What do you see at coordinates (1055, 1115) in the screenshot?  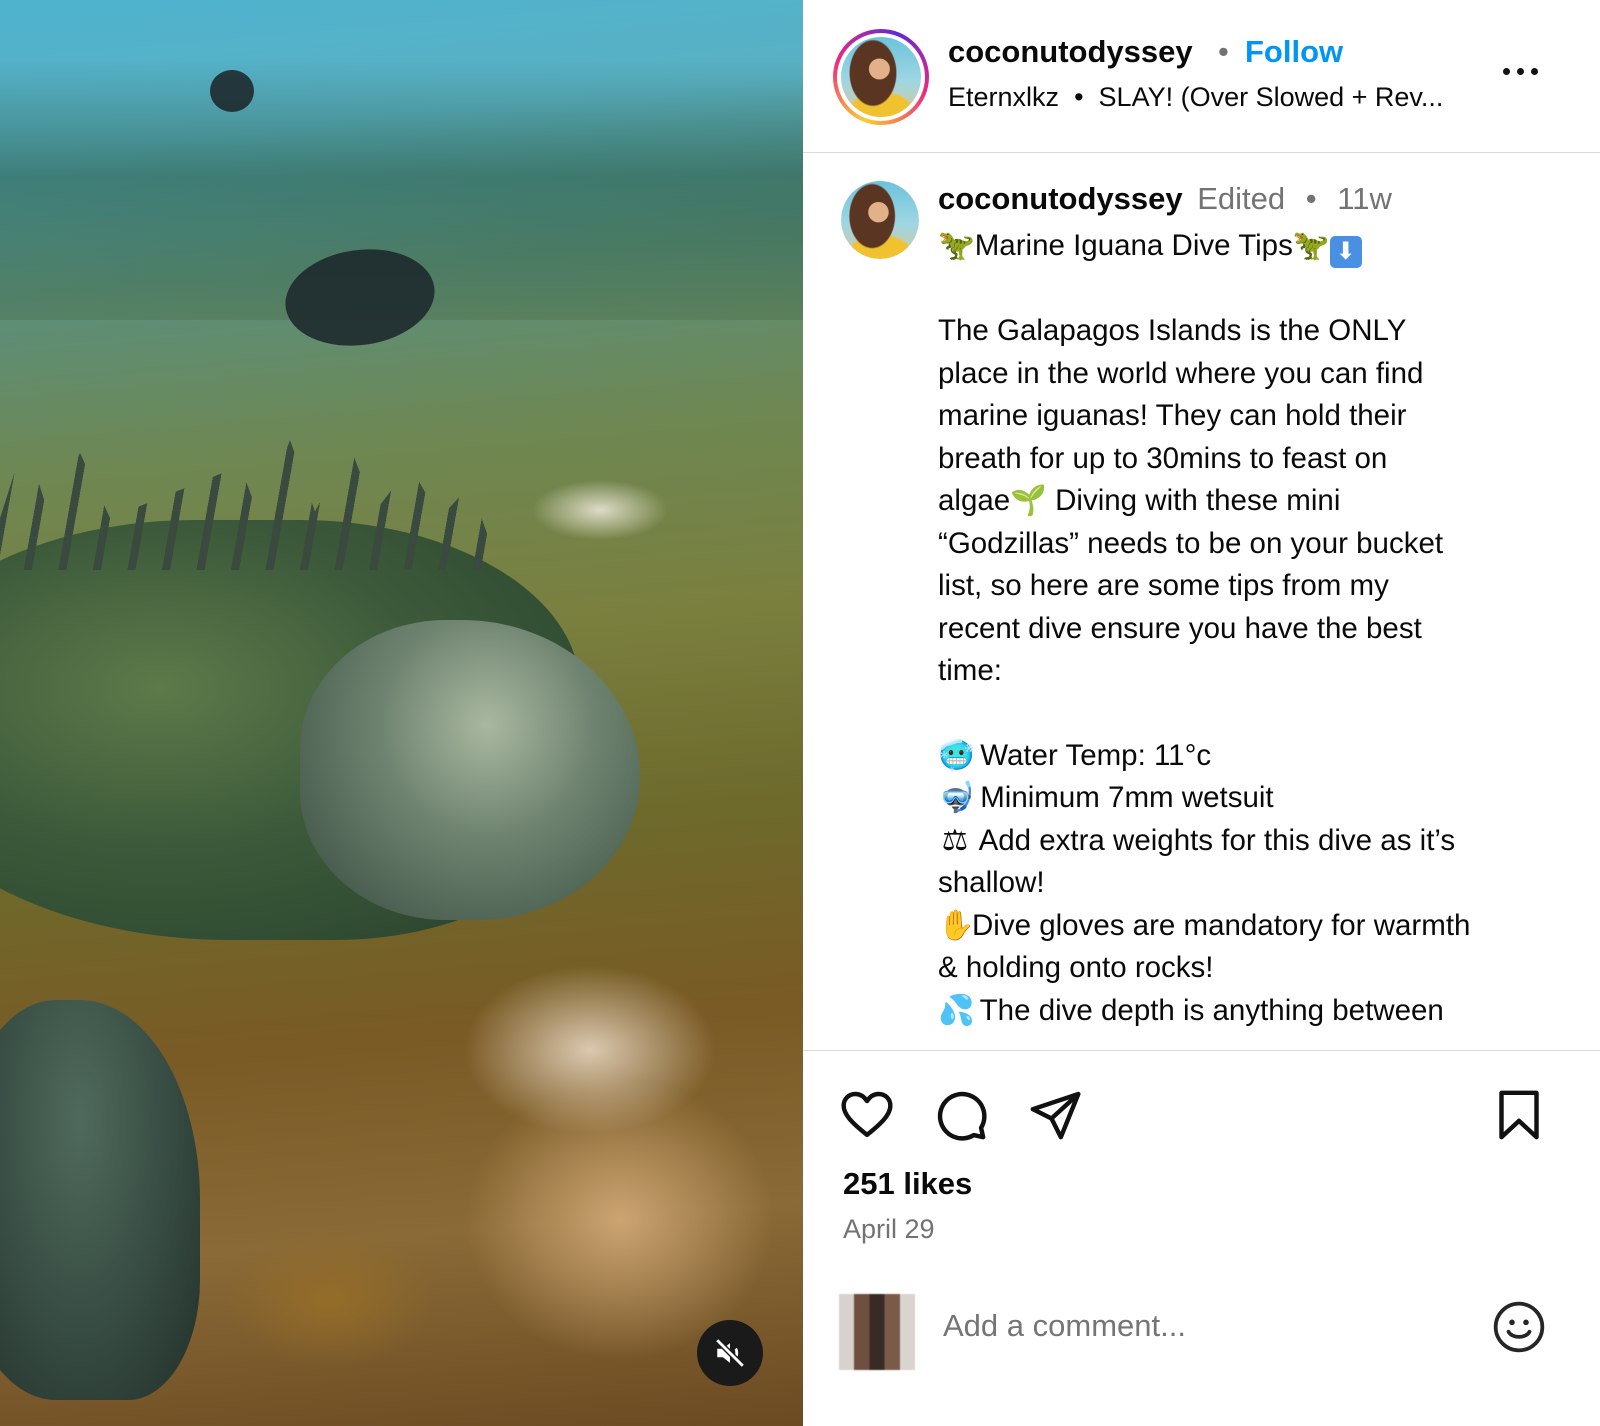 I see `paper-plane-icon` at bounding box center [1055, 1115].